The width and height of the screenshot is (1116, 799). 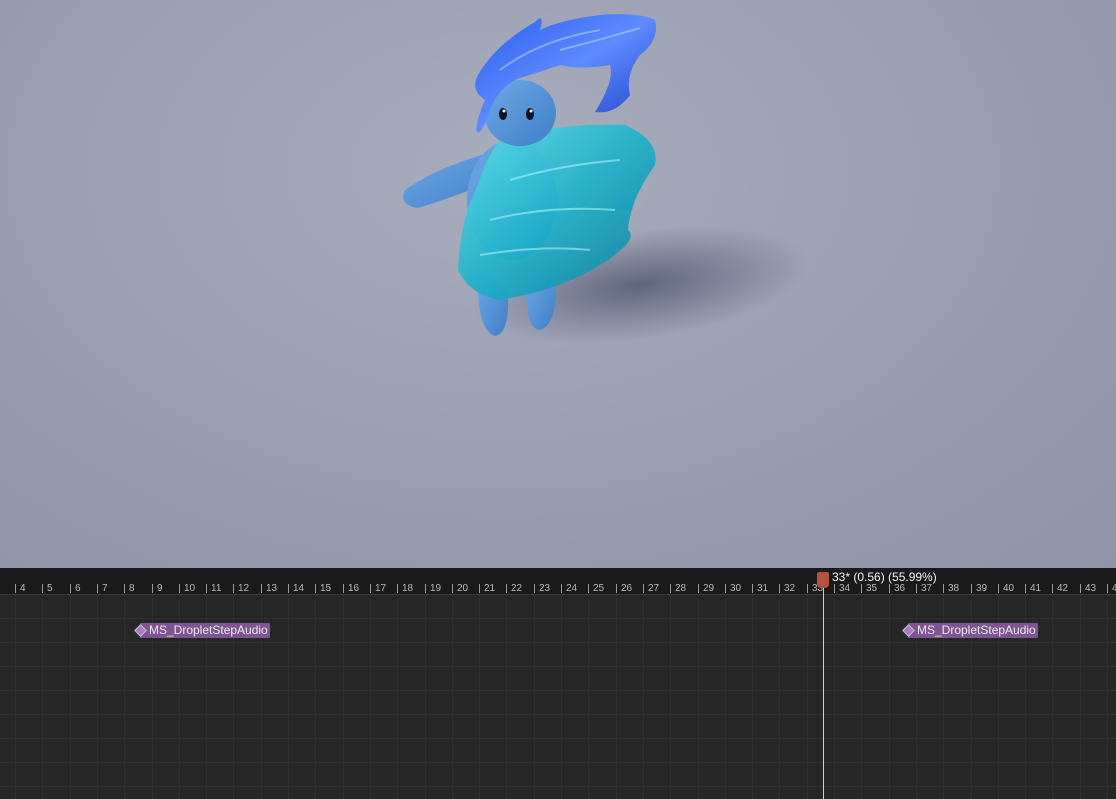 I want to click on ruler-tick-label: 36, so click(x=900, y=588).